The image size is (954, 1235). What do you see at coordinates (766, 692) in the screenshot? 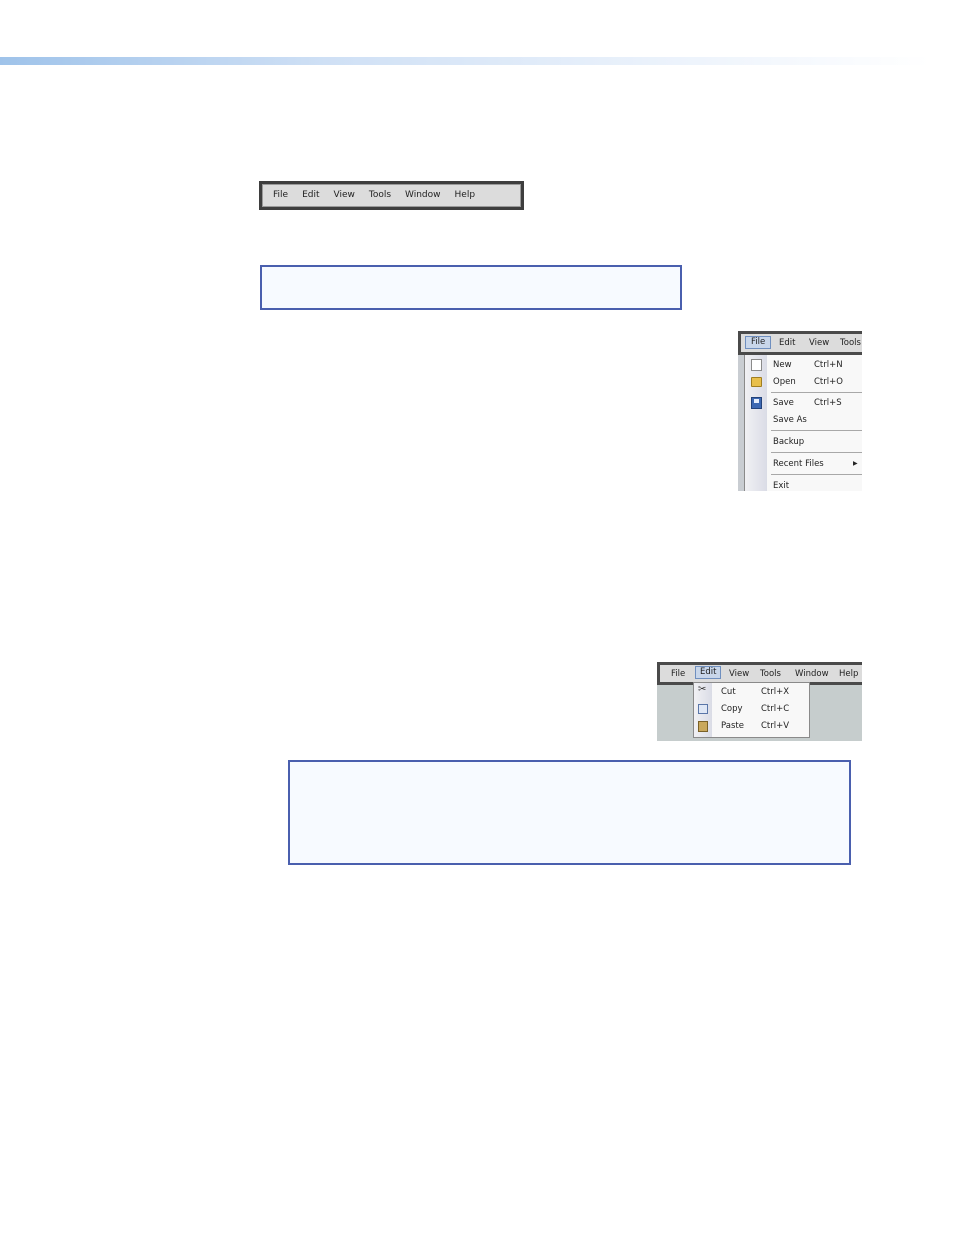
I see `menu-item-cut: Cut Ctrl+X` at bounding box center [766, 692].